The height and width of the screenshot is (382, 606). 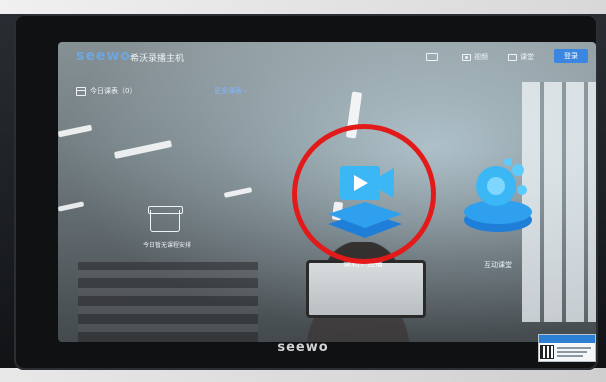 I want to click on login-button: 登录, so click(x=571, y=56).